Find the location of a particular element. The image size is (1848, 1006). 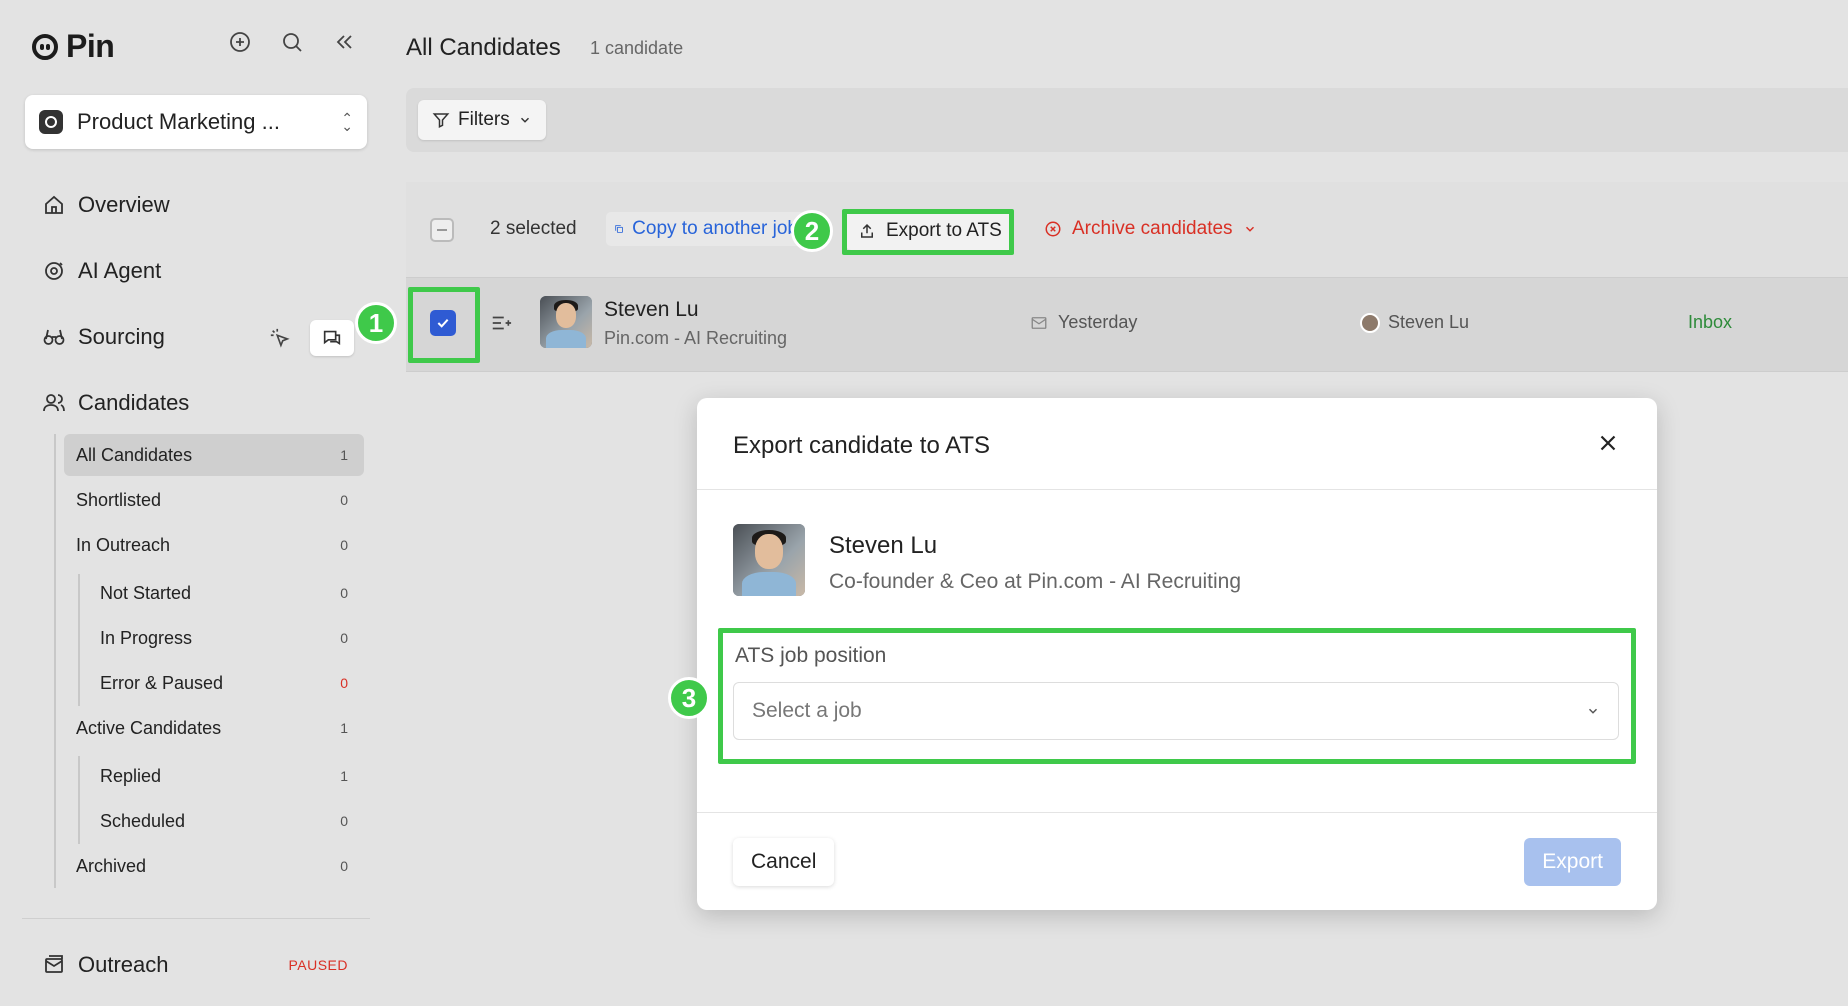

app-name: Pin is located at coordinates (90, 46).